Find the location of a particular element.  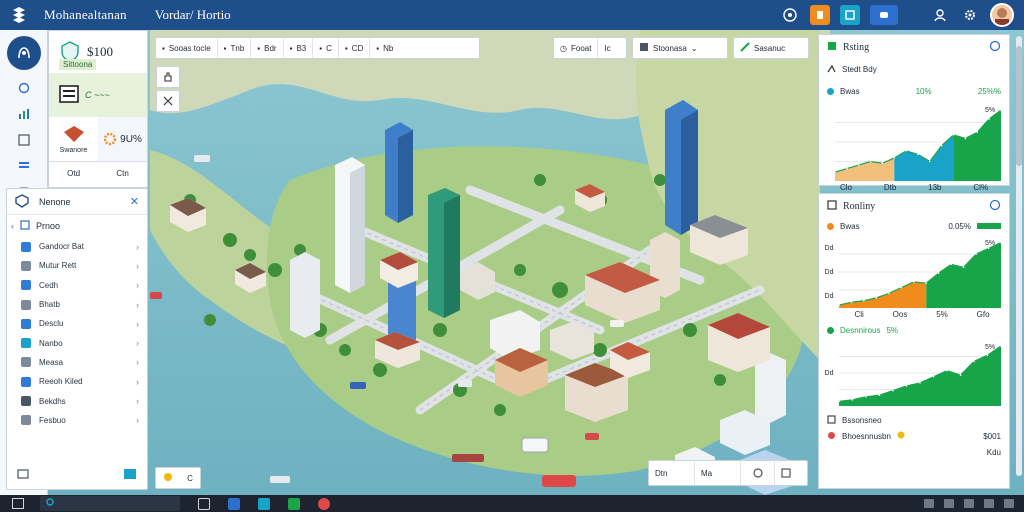

fullscreen-icon is located at coordinates (786, 473).